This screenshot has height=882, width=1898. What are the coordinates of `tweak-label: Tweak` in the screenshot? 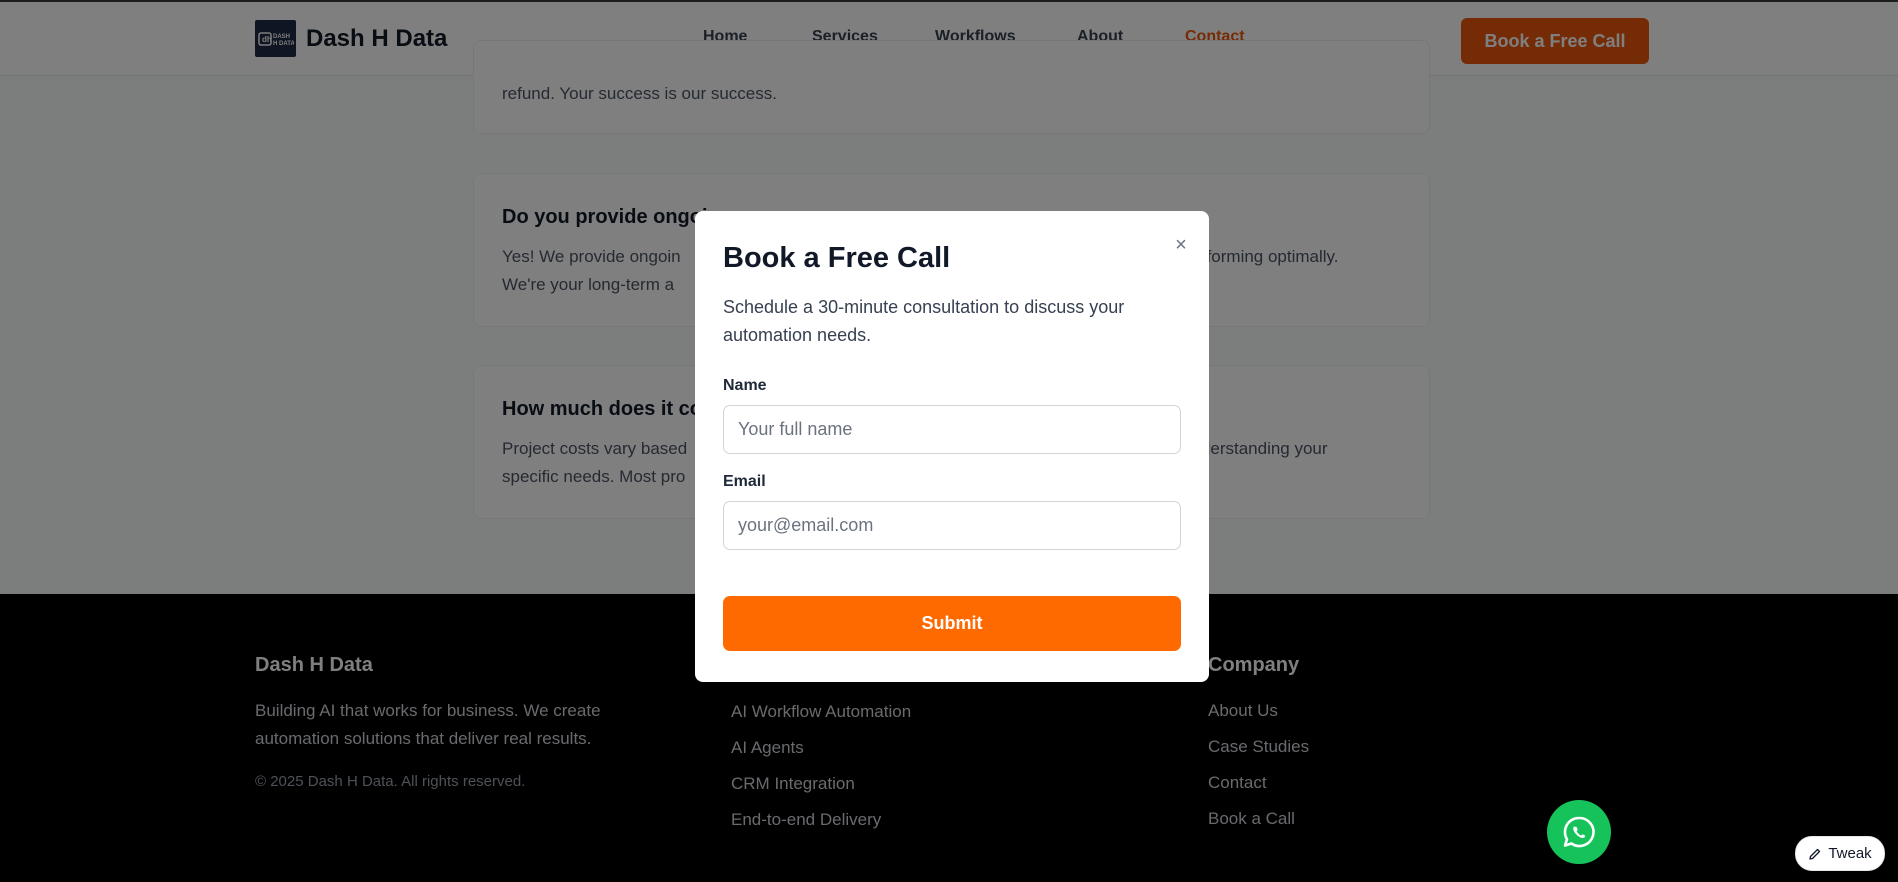 It's located at (1850, 853).